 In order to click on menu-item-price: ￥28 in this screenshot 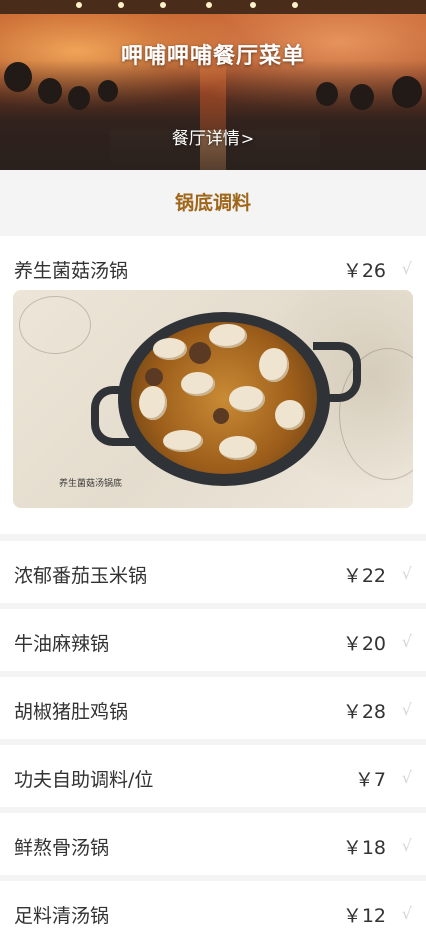, I will do `click(364, 712)`.